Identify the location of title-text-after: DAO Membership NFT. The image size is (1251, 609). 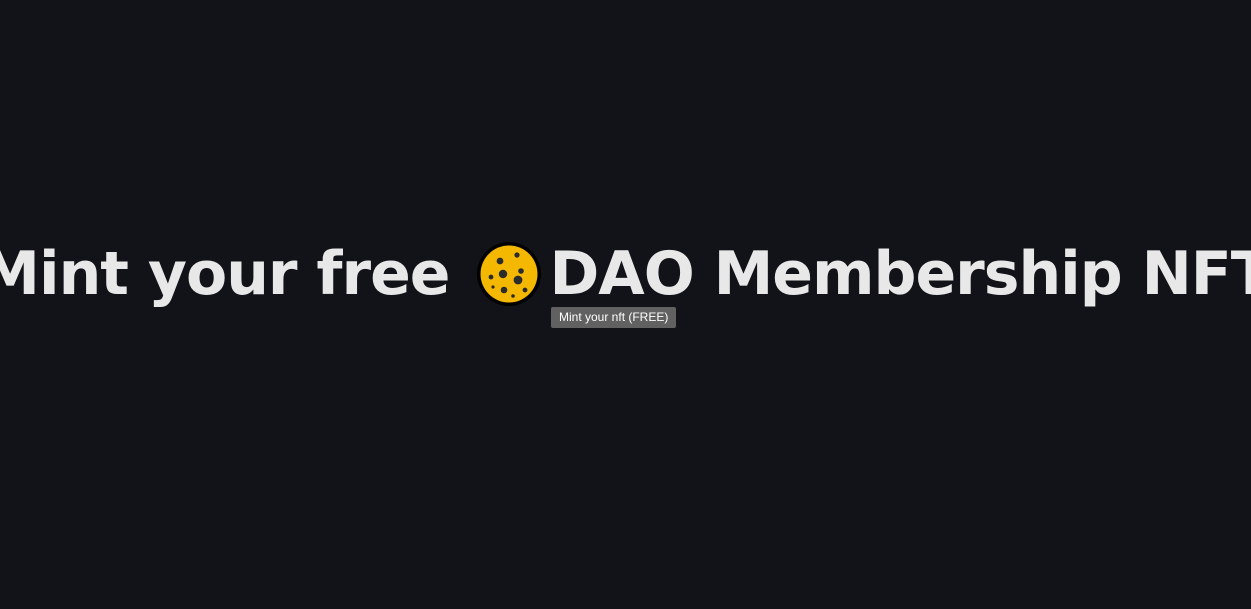
(900, 274).